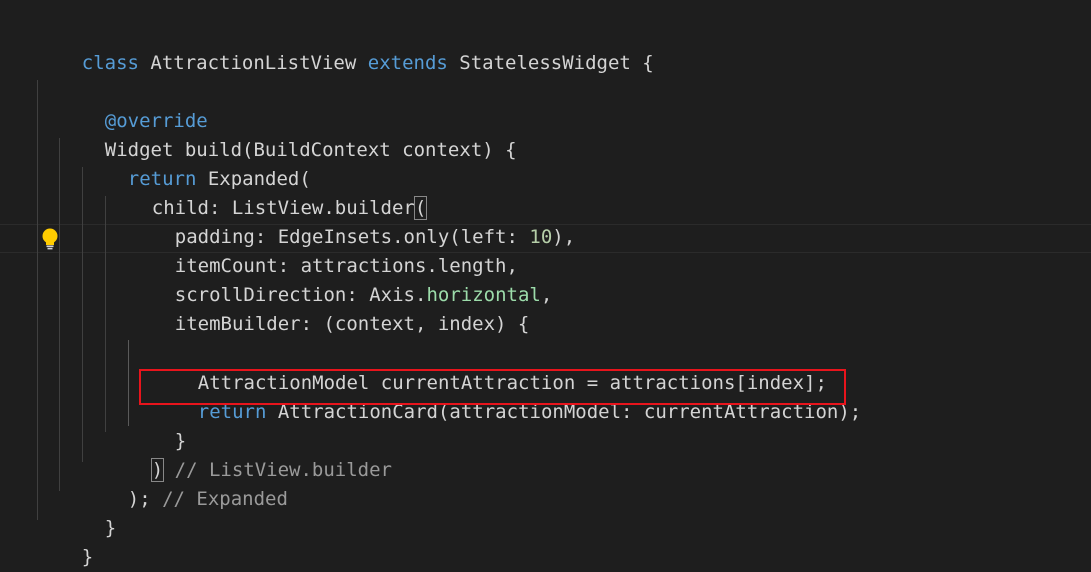  What do you see at coordinates (546, 295) in the screenshot?
I see `comma: ,` at bounding box center [546, 295].